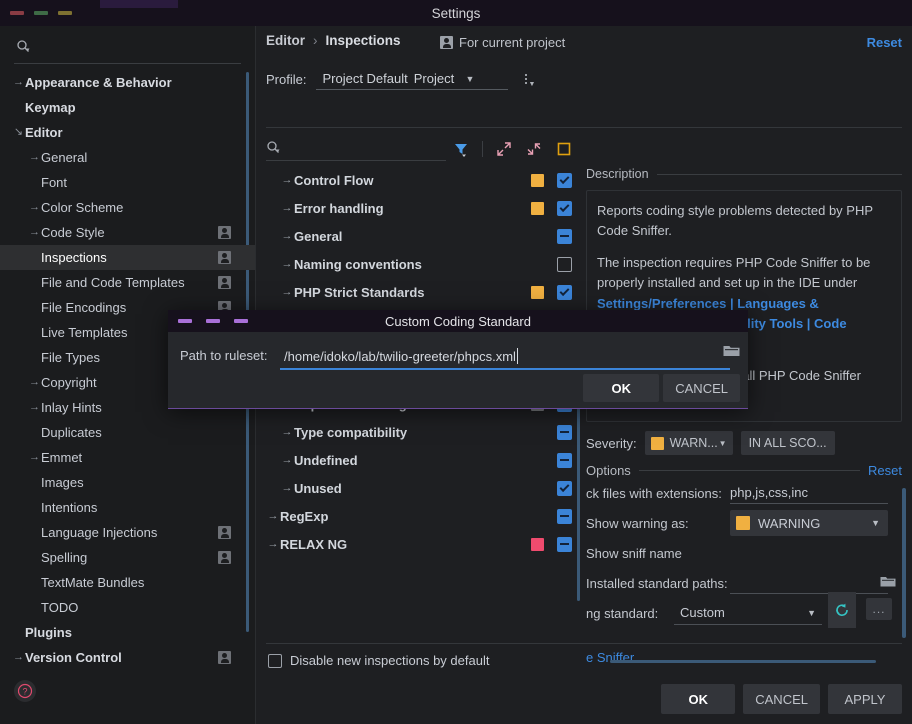  Describe the element at coordinates (884, 42) in the screenshot. I see `reset-link: Reset` at that location.